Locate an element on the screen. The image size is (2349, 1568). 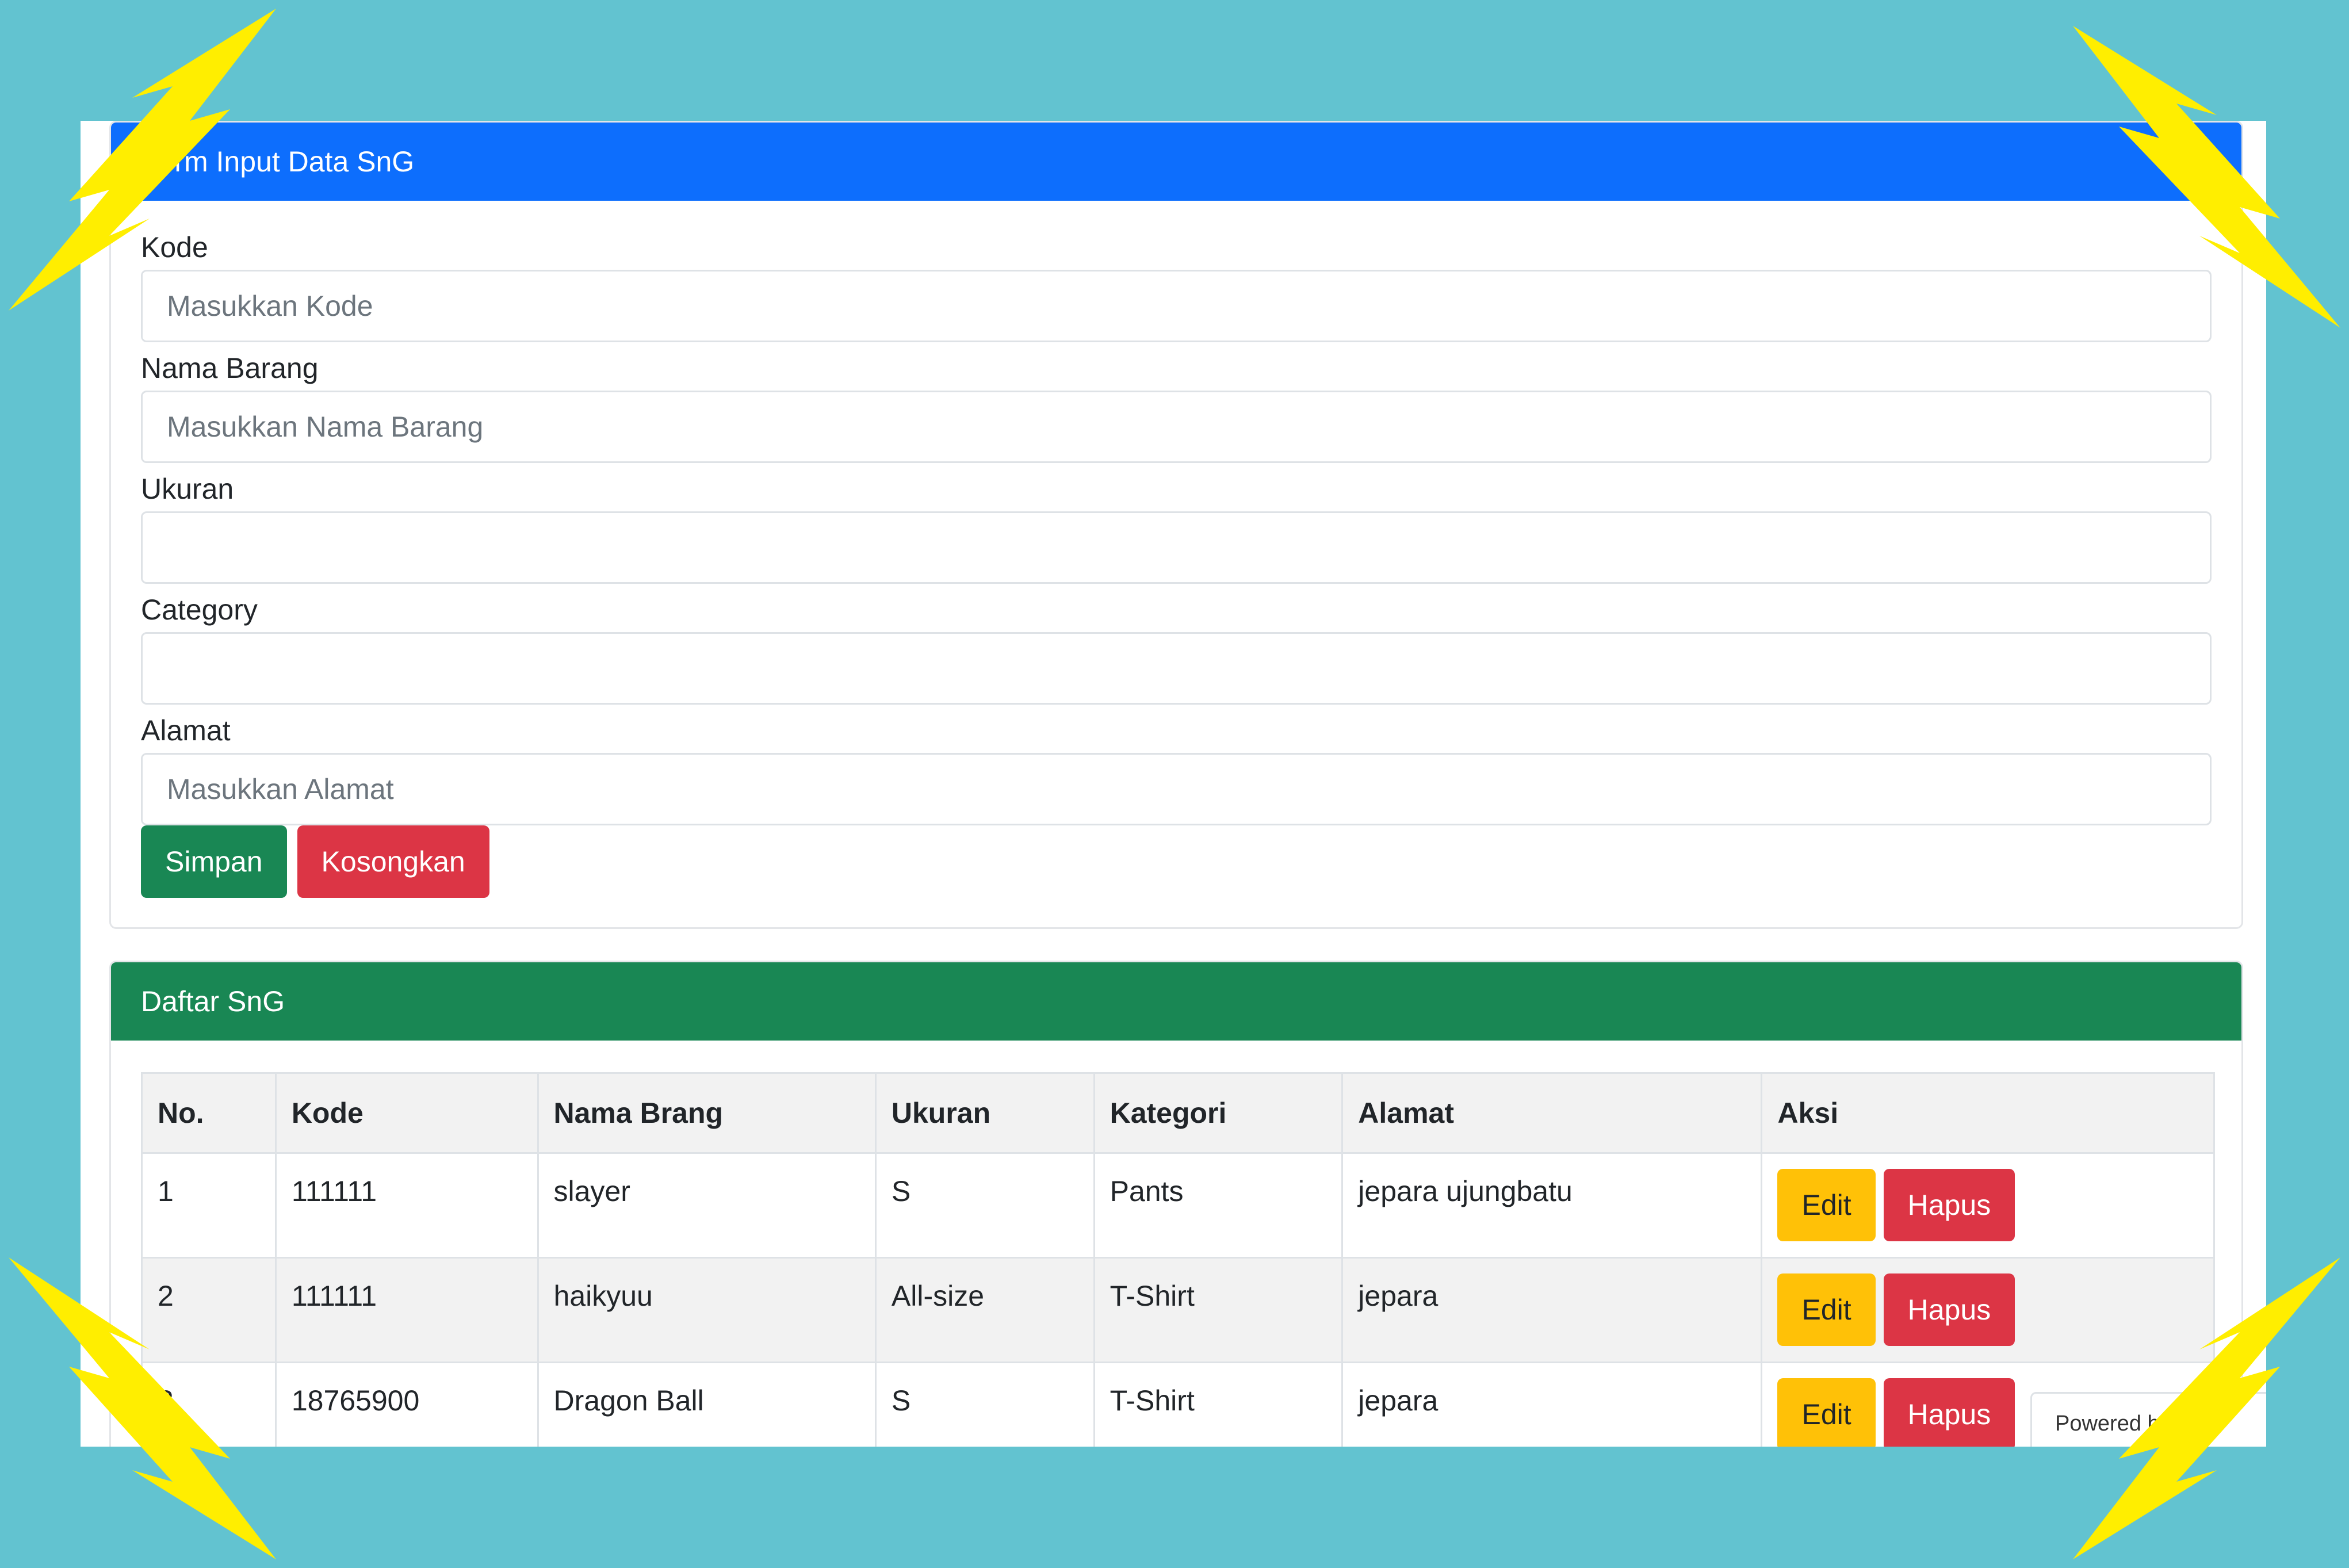
category-label: Category is located at coordinates (199, 610).